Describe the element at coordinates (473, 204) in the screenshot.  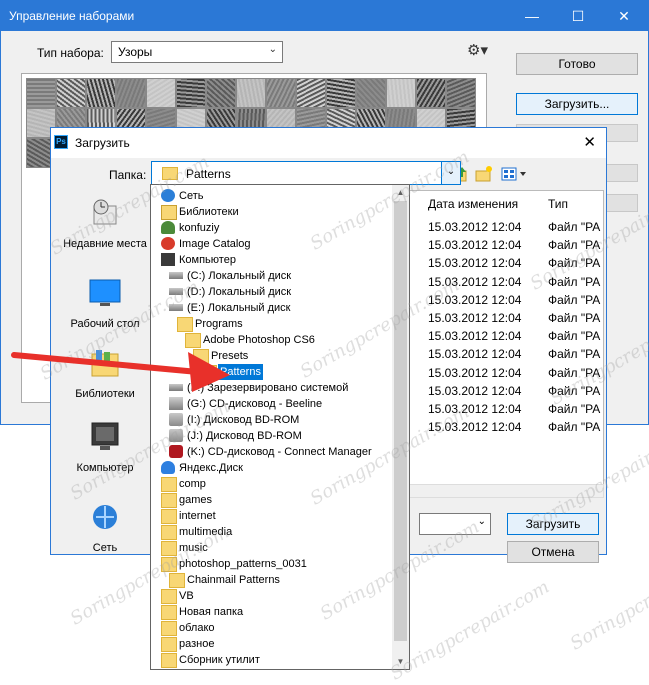
I see `column-header-date: Дата изменения` at that location.